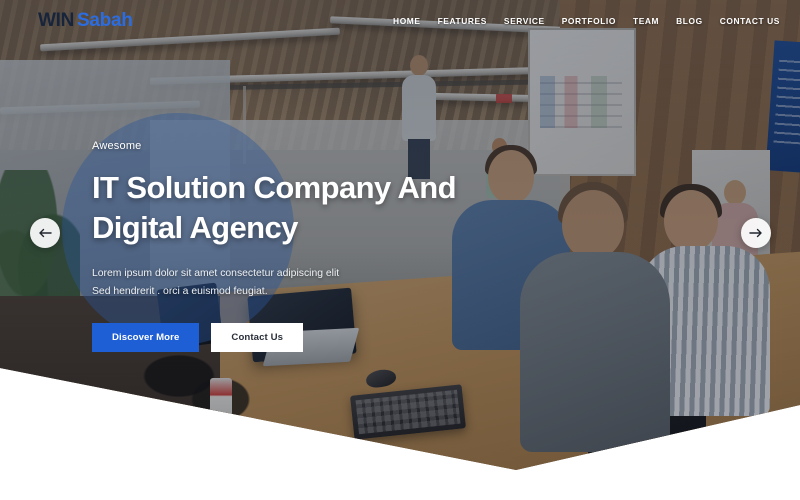 Image resolution: width=800 pixels, height=500 pixels. I want to click on nav-item-features: FEATURES, so click(462, 21).